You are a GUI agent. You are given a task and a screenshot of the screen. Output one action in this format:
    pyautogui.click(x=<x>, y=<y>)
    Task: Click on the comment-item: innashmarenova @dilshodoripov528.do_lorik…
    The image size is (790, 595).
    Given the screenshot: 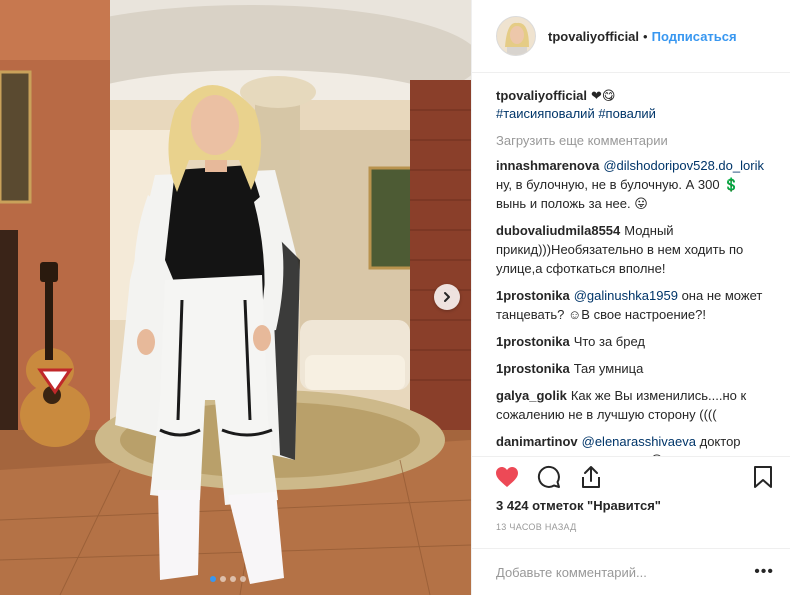 What is the action you would take?
    pyautogui.click(x=631, y=184)
    